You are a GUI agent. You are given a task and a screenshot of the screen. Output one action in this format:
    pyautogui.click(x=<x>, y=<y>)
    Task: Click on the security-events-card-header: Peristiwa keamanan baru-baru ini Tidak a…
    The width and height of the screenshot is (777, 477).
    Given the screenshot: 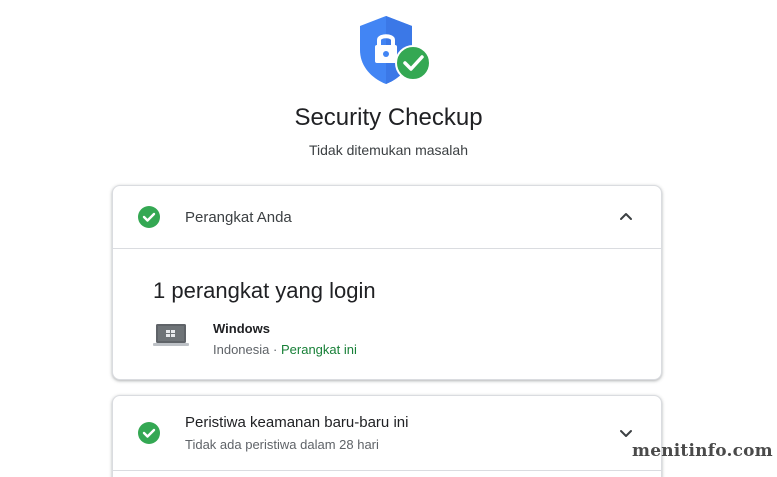 What is the action you would take?
    pyautogui.click(x=387, y=433)
    